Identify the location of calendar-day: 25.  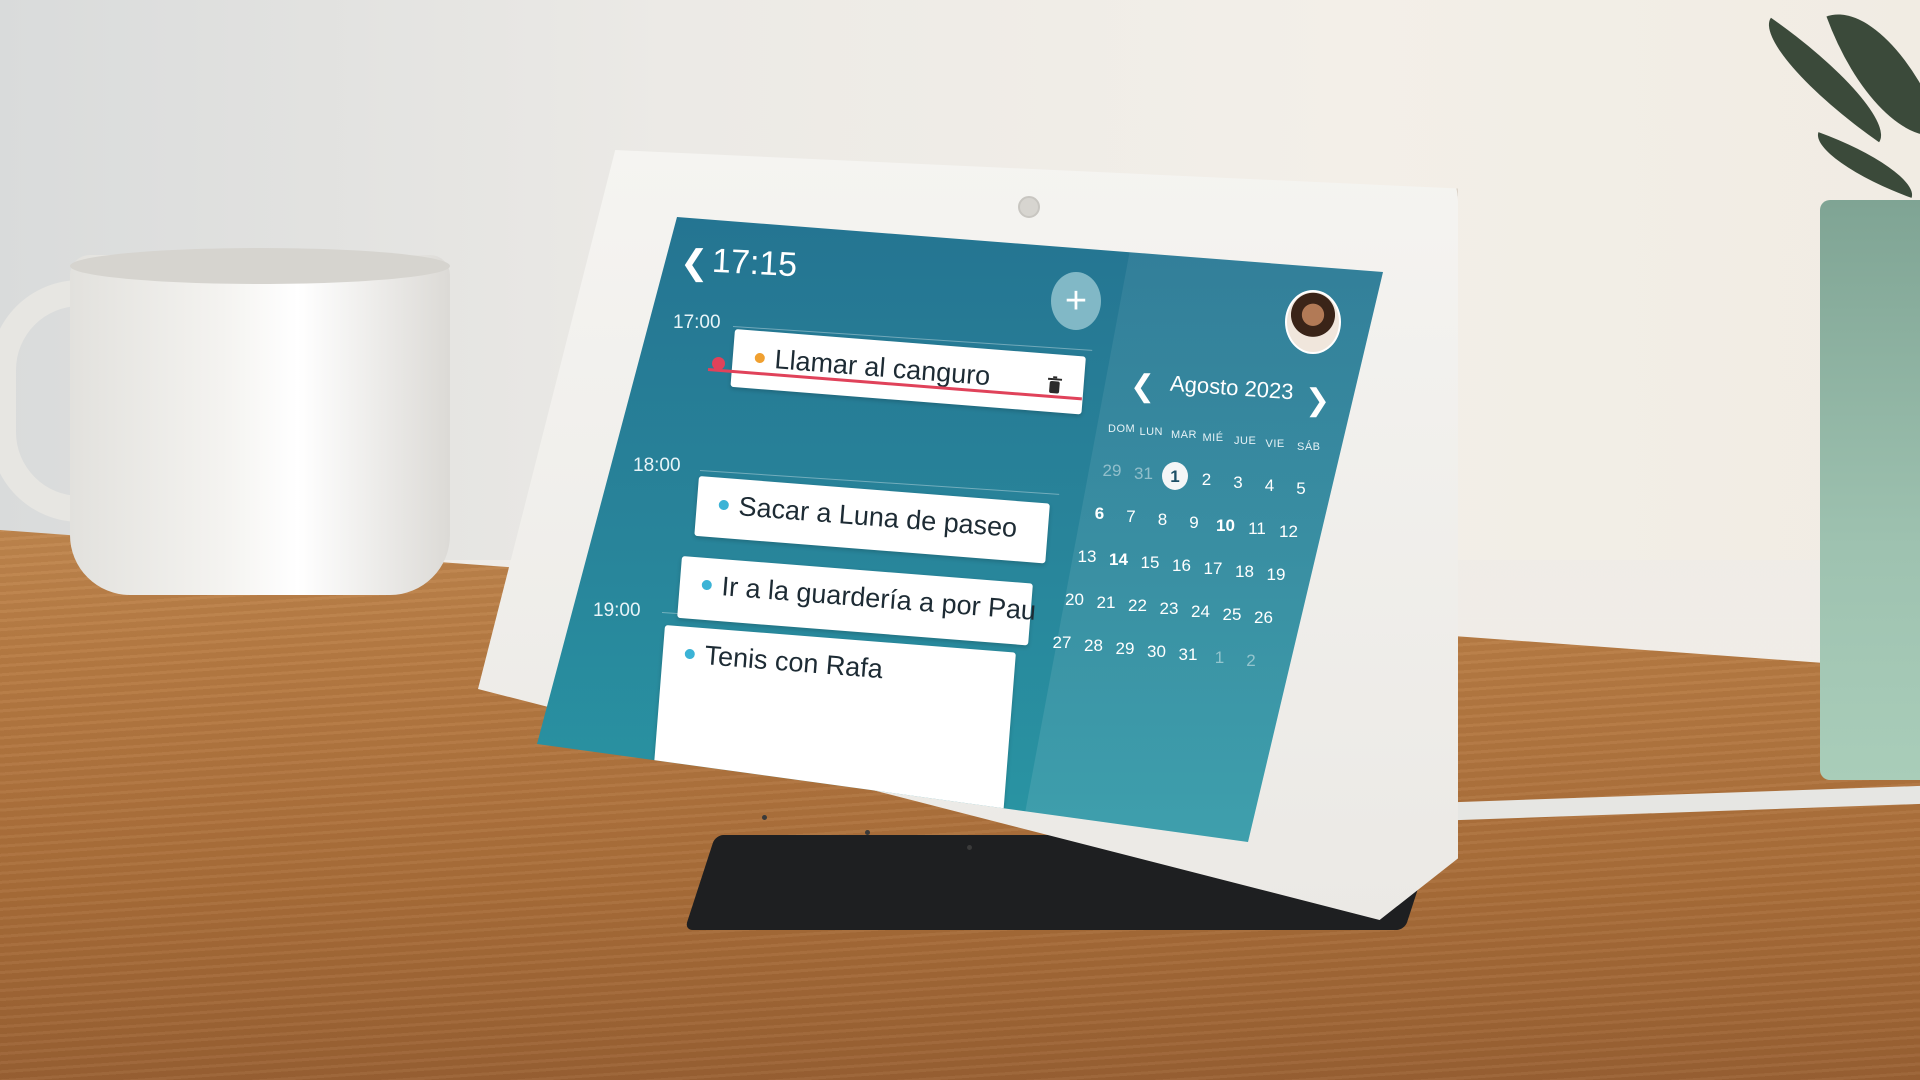
(1232, 615).